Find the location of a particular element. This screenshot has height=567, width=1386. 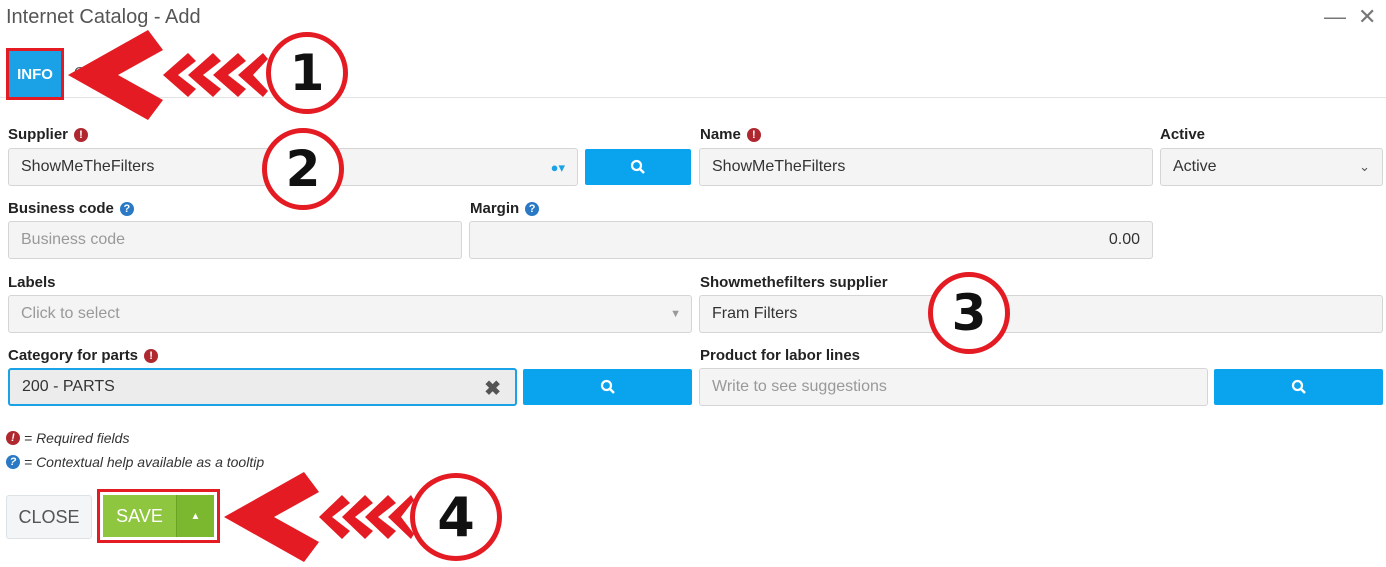

category-parts-value: 200 - PARTS is located at coordinates (68, 386).